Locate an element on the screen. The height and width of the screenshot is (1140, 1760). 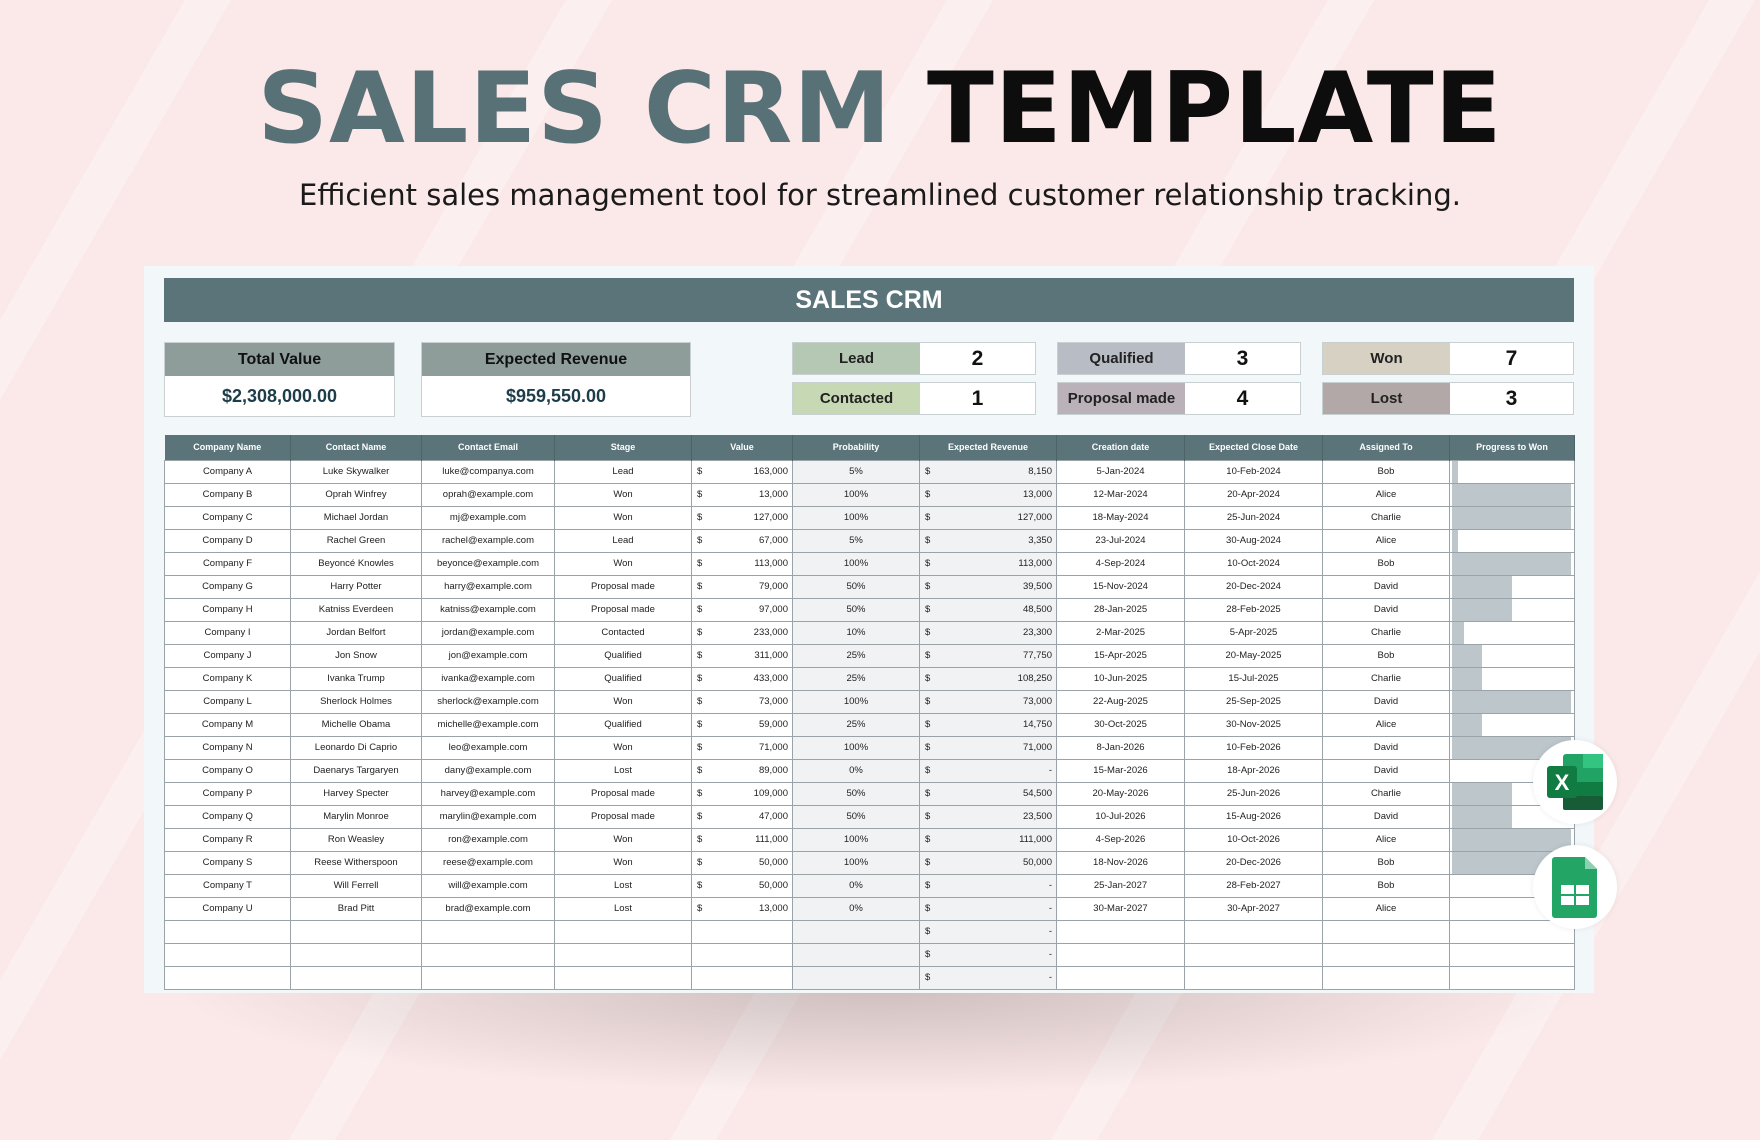
cell-value: $79,000 is located at coordinates (742, 586).